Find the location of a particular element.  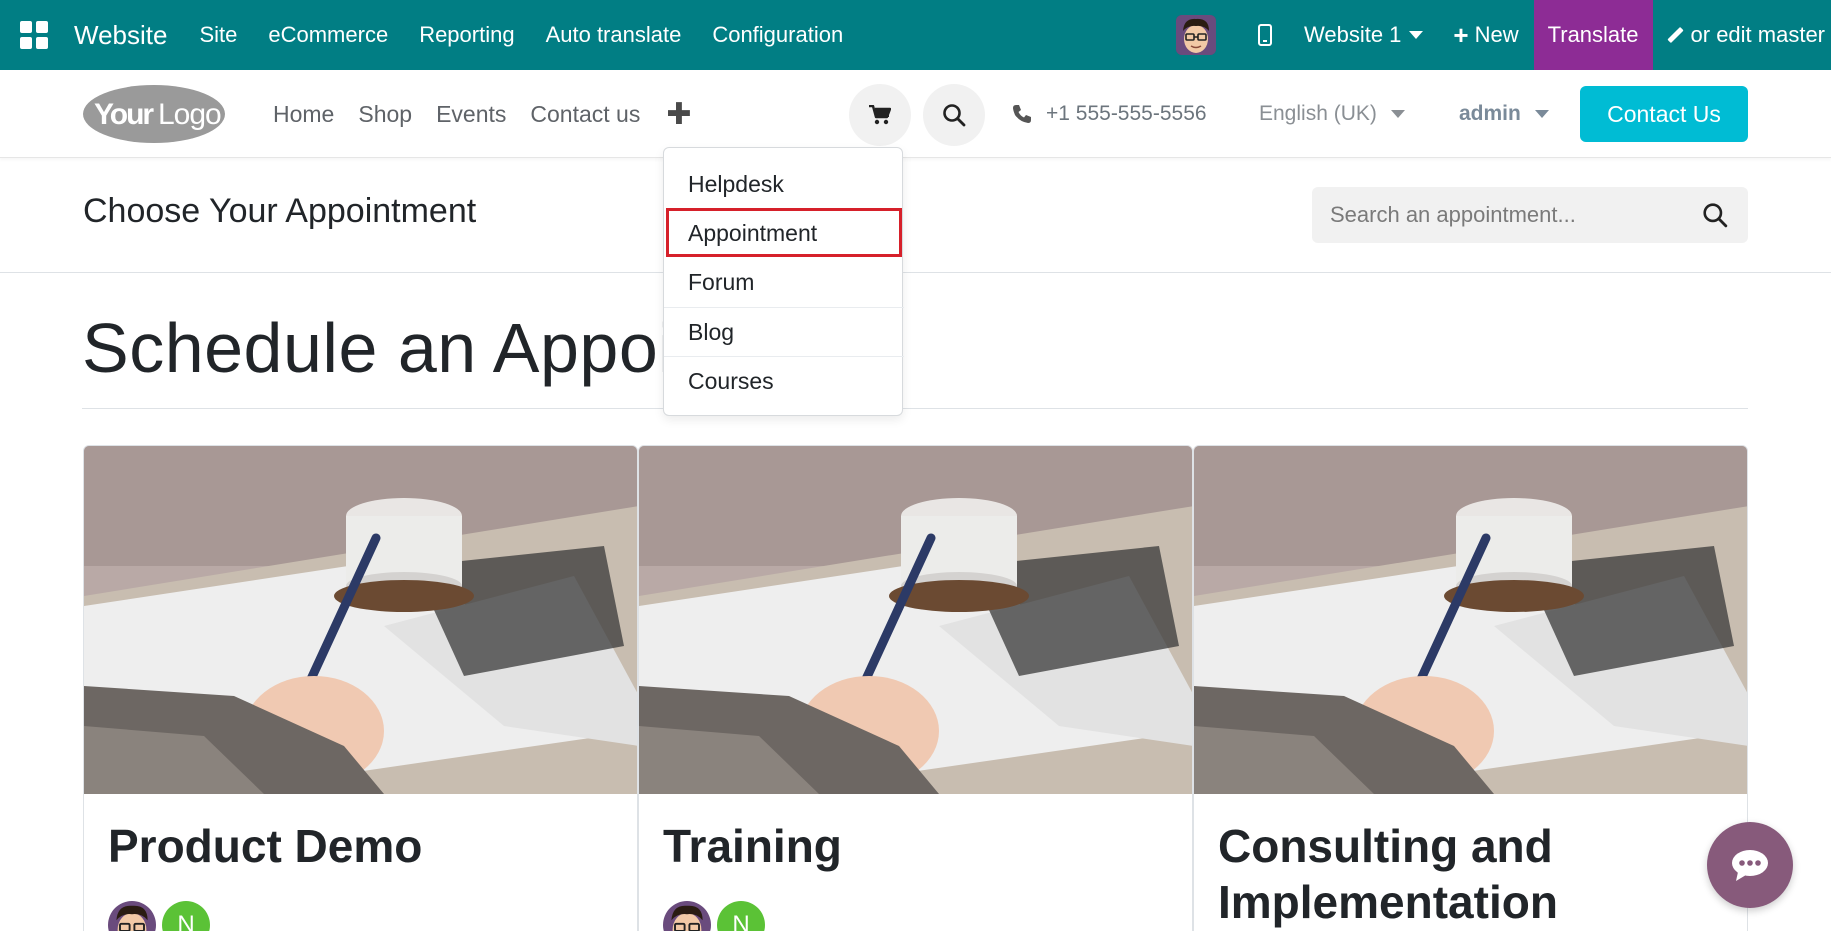

menu-ecommerce: eCommerce is located at coordinates (328, 35).